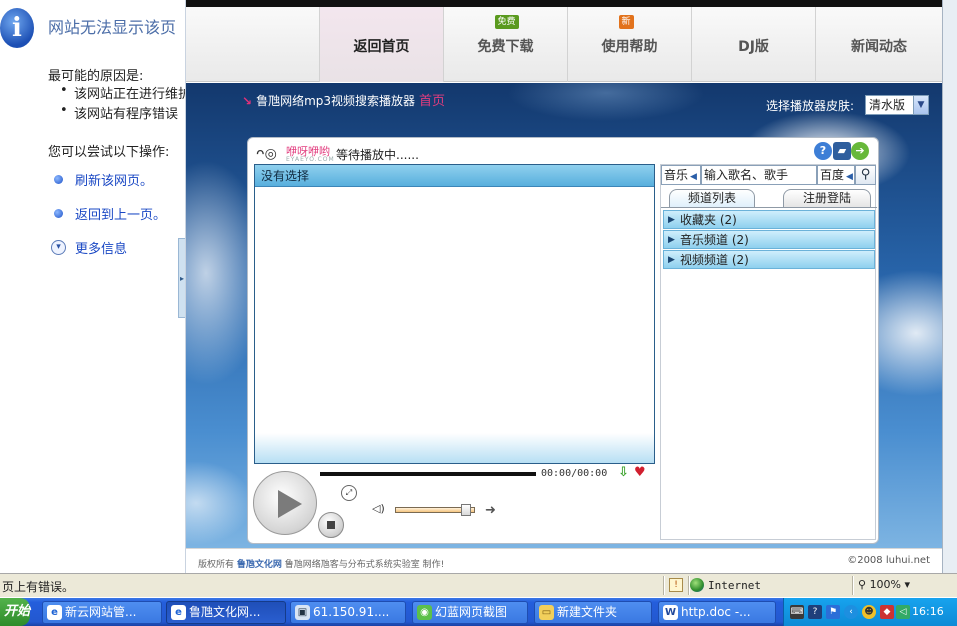 The width and height of the screenshot is (957, 626). Describe the element at coordinates (884, 584) in the screenshot. I see `zoom-control: ⚲ 100% ▾` at that location.